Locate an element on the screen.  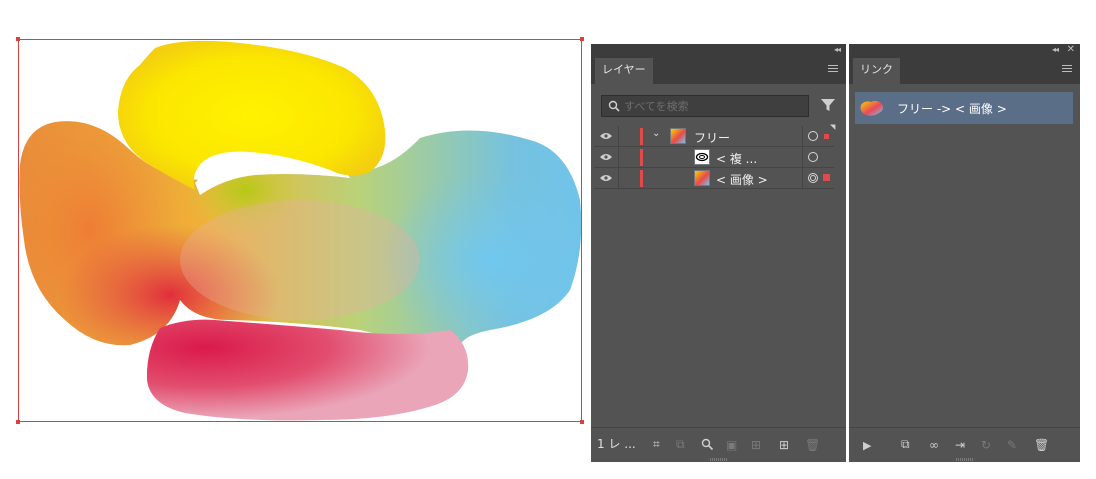
link-item: フリー -> < 画像 > is located at coordinates (964, 108).